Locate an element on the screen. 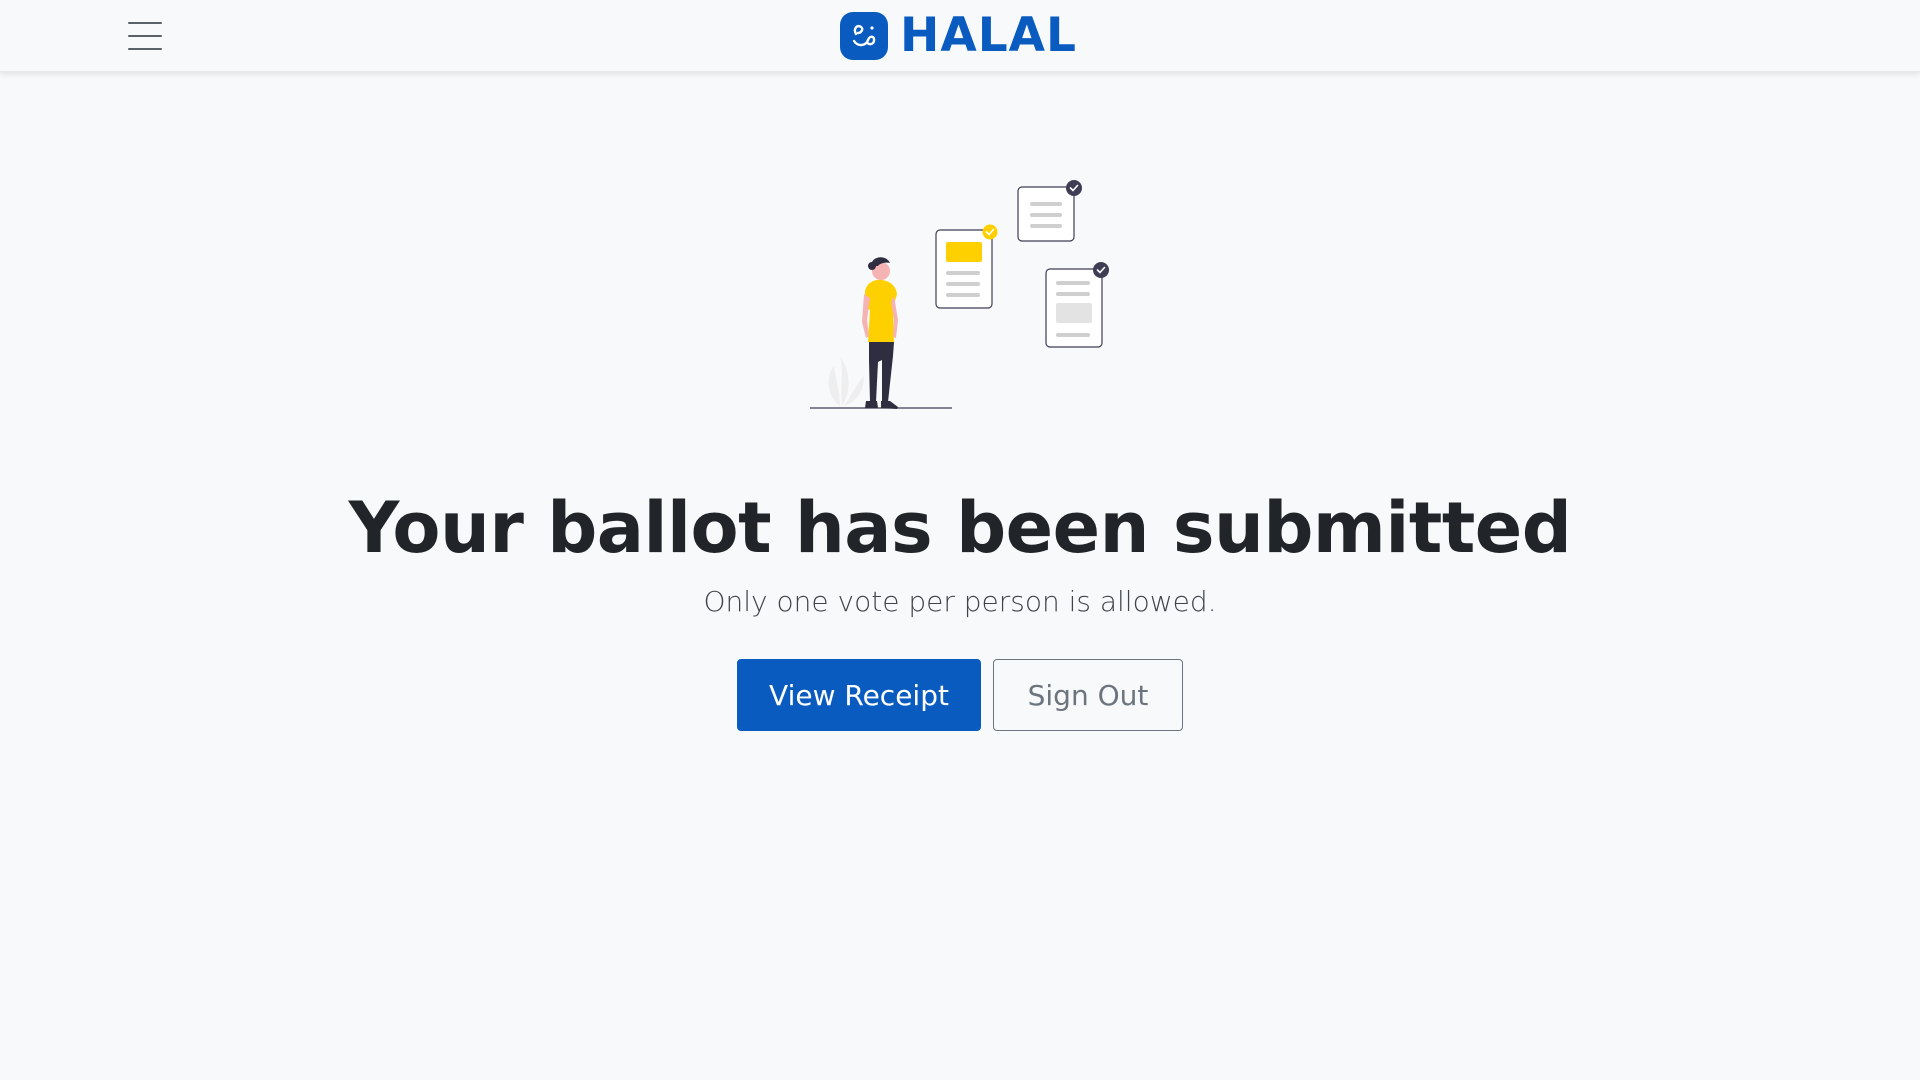 The width and height of the screenshot is (1920, 1080). sign-out-button: Sign Out is located at coordinates (1088, 695).